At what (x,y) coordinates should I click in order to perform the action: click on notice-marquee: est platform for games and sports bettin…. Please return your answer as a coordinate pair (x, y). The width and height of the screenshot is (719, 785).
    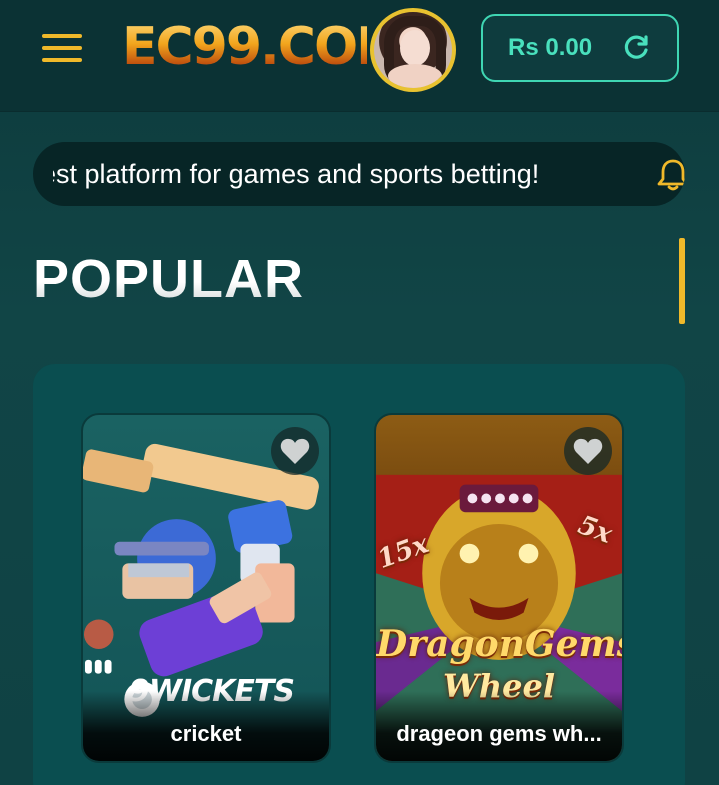
    Looking at the image, I should click on (359, 174).